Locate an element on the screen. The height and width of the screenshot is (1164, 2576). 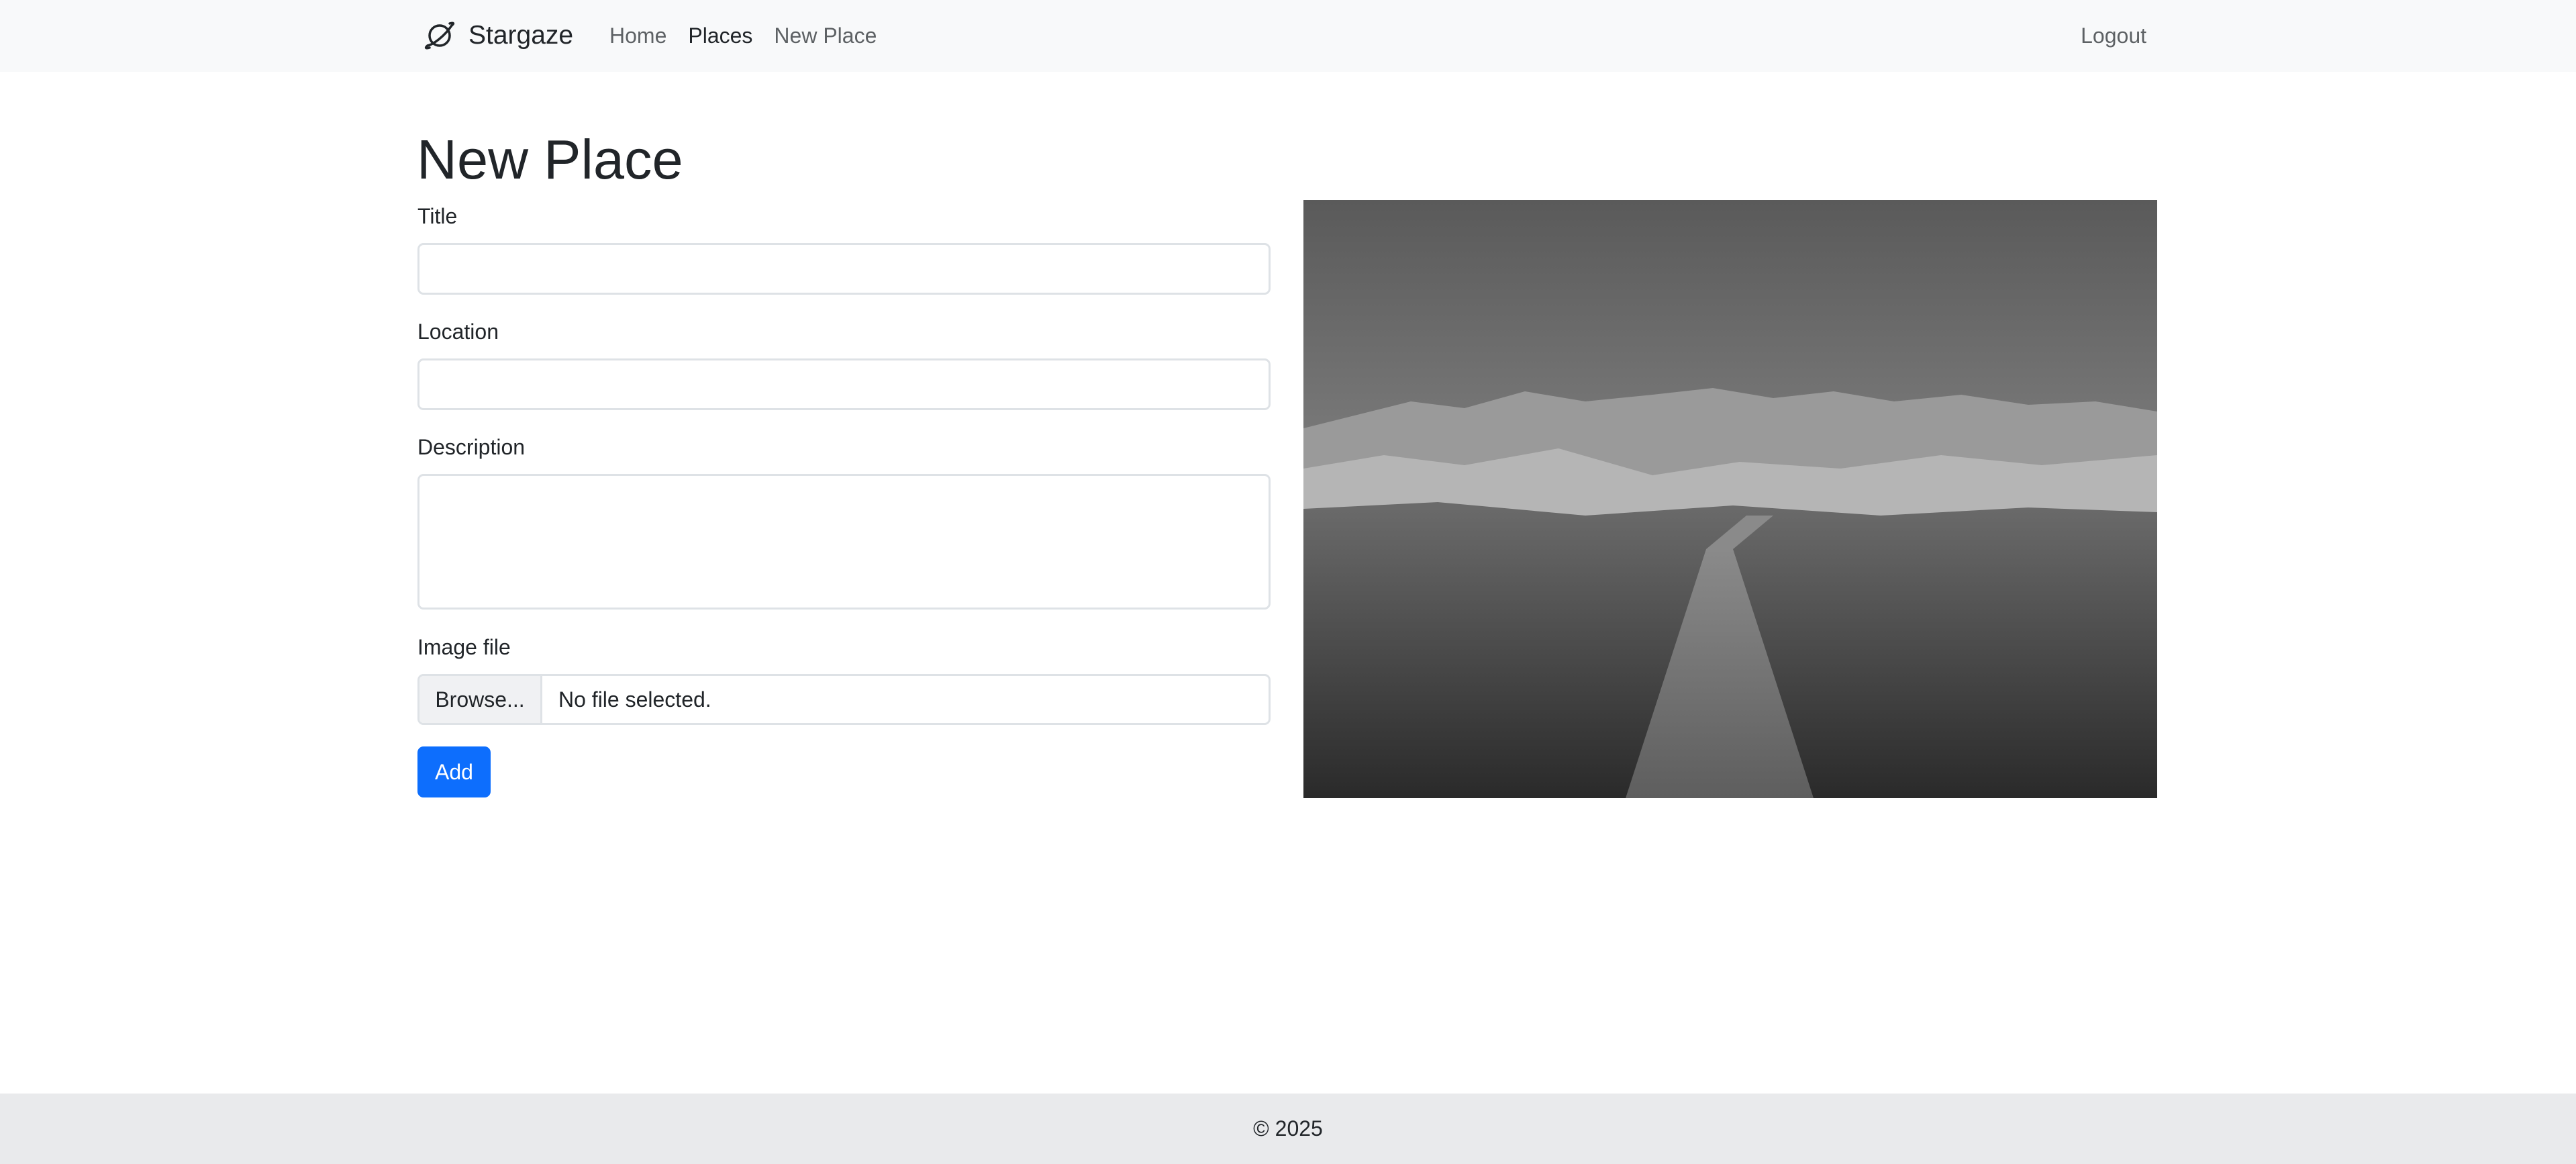
brand-link: Stargaze is located at coordinates (498, 35).